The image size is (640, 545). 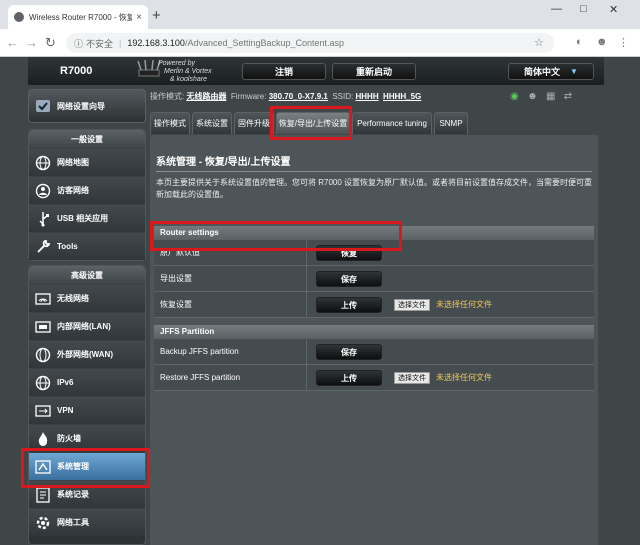 I want to click on minimize-icon: —, so click(x=556, y=9).